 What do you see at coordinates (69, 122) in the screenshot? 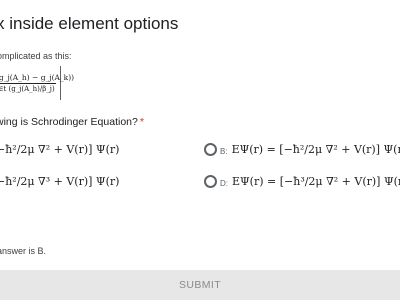
I see `question-label: wing is Schrodinger Equation?` at bounding box center [69, 122].